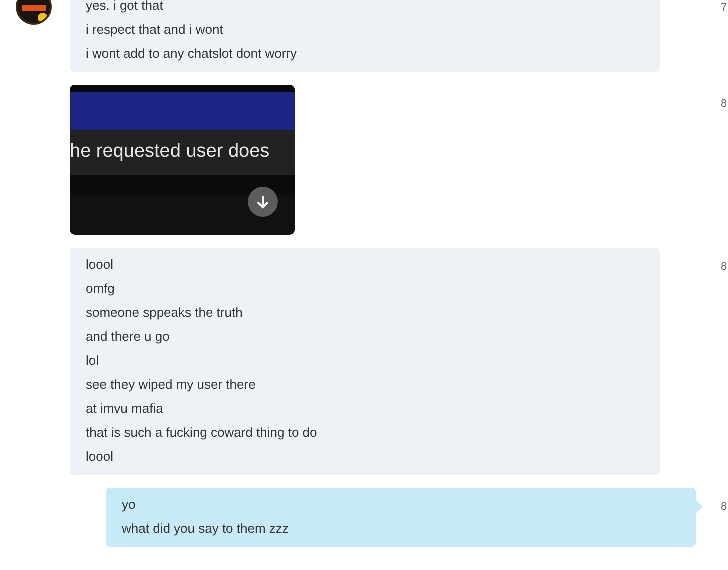  I want to click on message-text: someone sppeaks the truth, so click(164, 313).